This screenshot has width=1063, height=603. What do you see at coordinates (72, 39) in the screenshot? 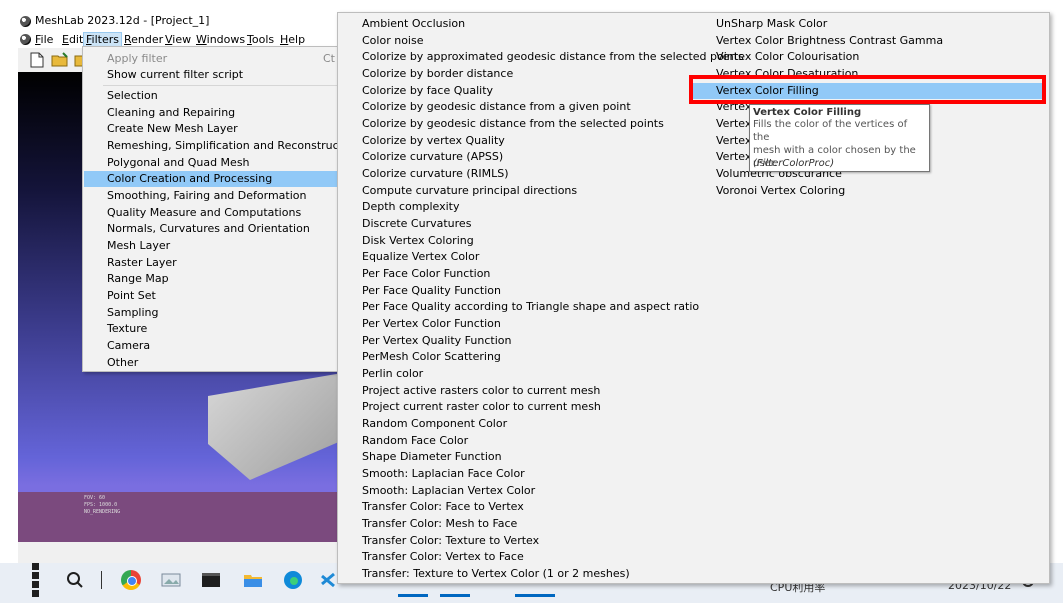
I see `menu-edit: Edit` at bounding box center [72, 39].